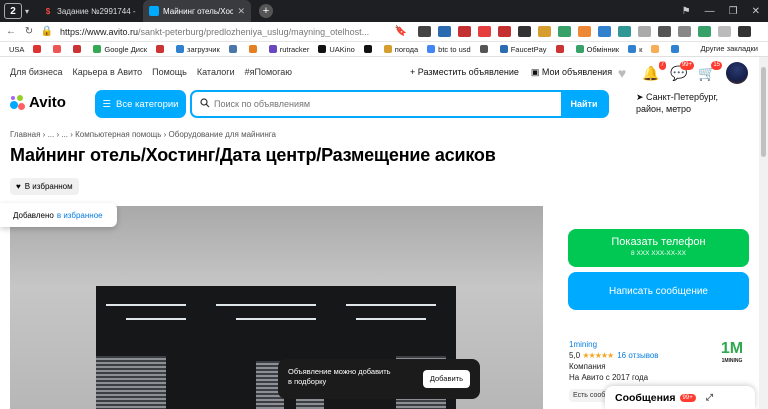  Describe the element at coordinates (288, 49) in the screenshot. I see `bookmark-rutracker: rutracker` at that location.